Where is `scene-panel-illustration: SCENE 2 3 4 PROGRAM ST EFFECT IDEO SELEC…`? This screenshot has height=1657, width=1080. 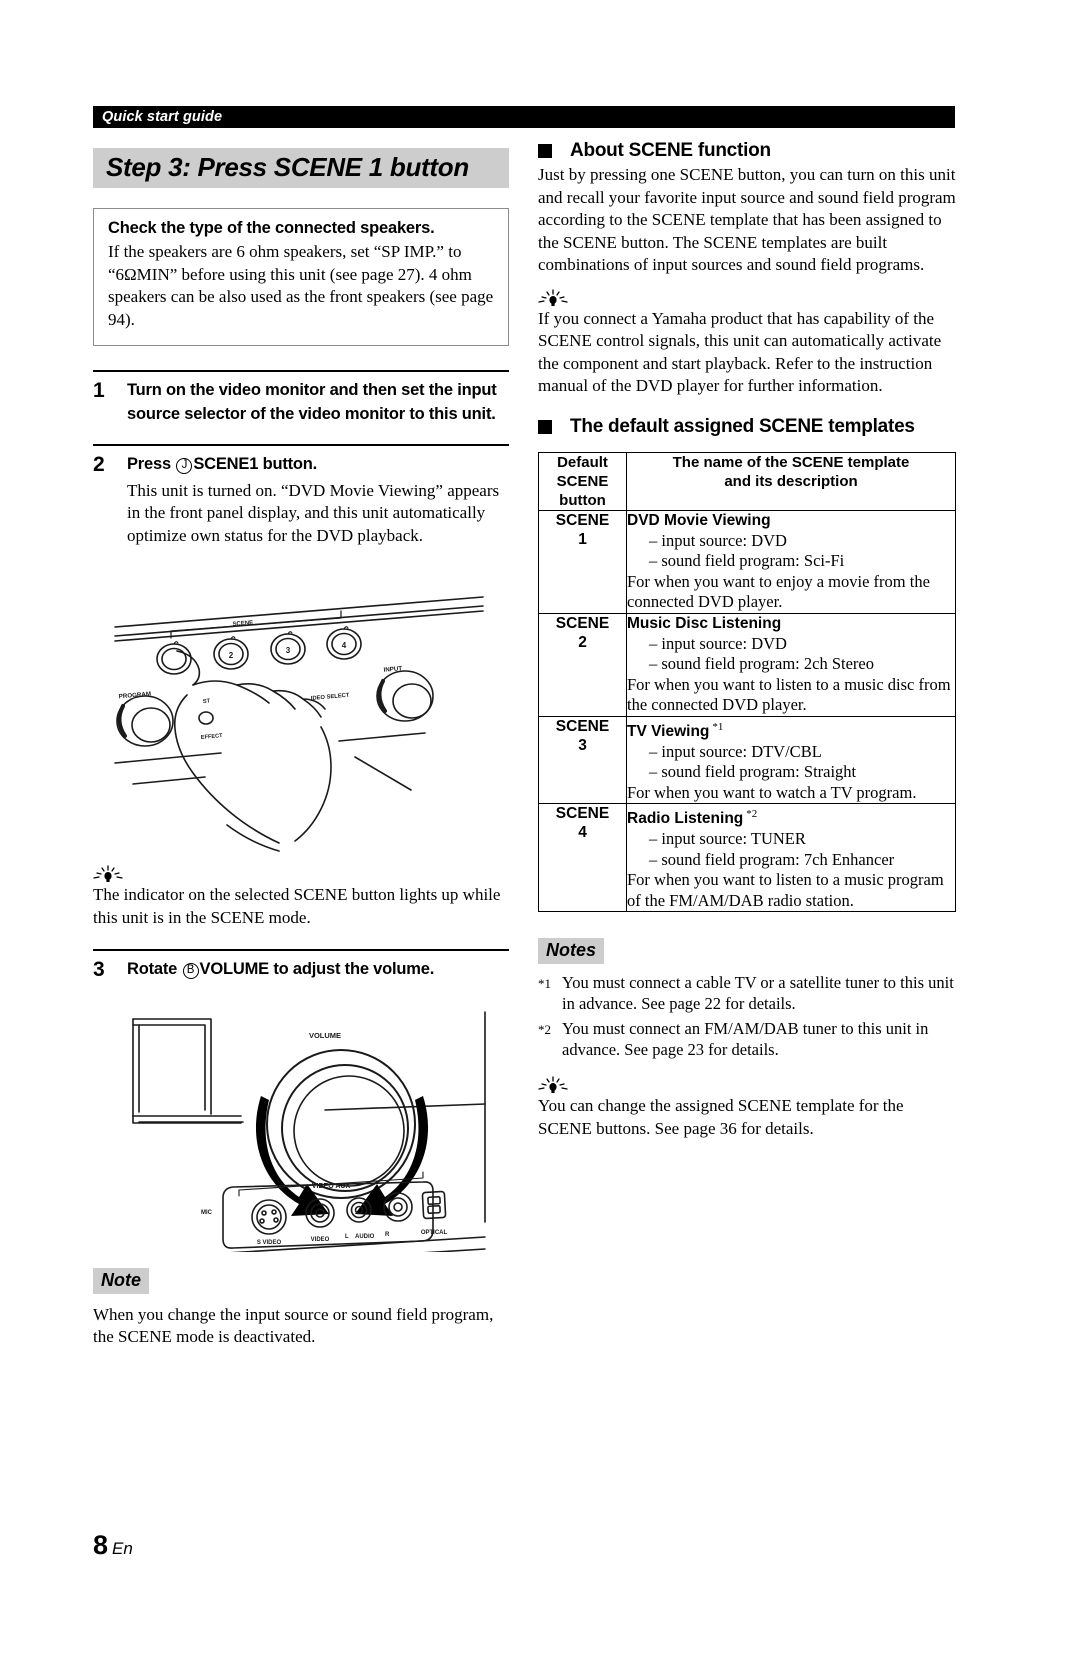
scene-panel-illustration: SCENE 2 3 4 PROGRAM ST EFFECT IDEO SELEC… is located at coordinates (299, 724).